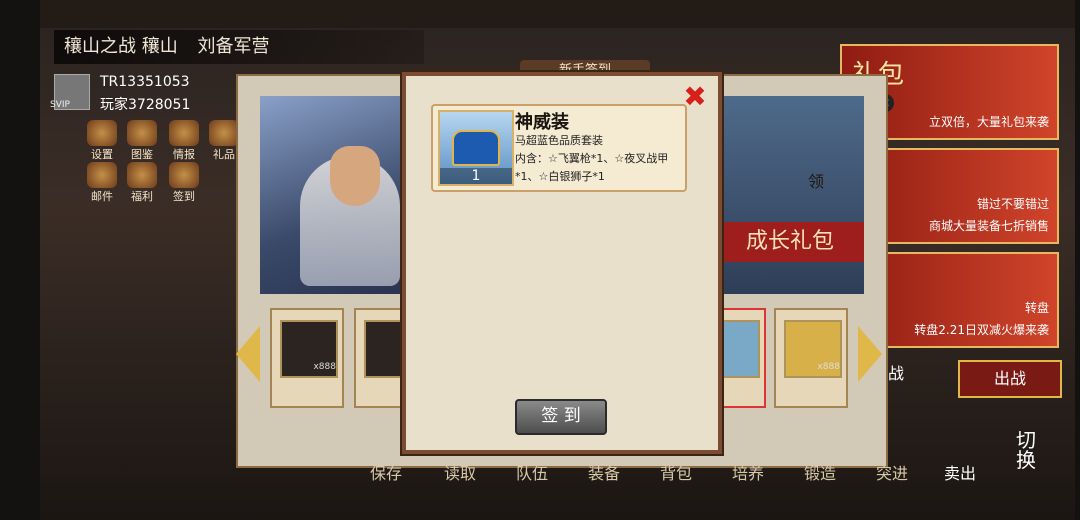 This screenshot has height=520, width=1080. What do you see at coordinates (145, 82) in the screenshot?
I see `player-id: TR13351053` at bounding box center [145, 82].